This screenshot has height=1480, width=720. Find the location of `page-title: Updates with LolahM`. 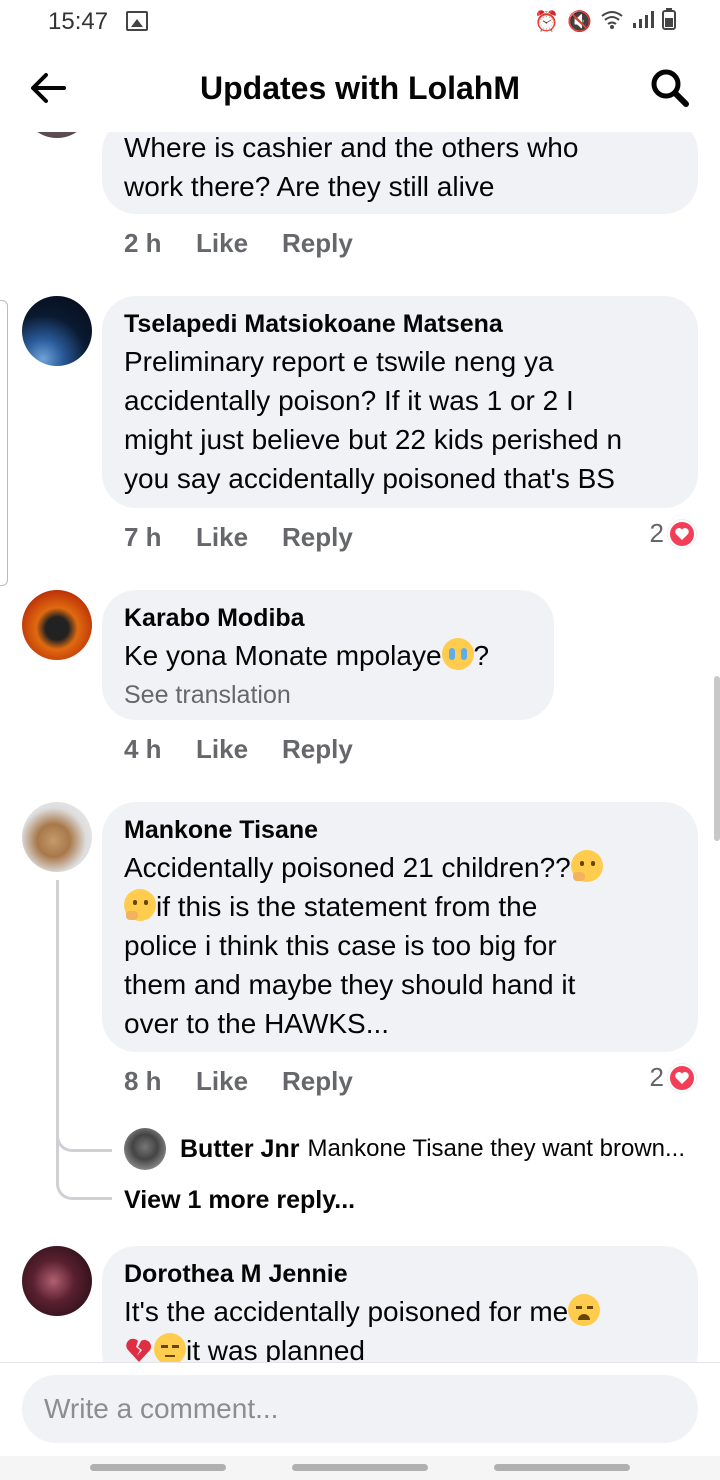

page-title: Updates with LolahM is located at coordinates (360, 88).